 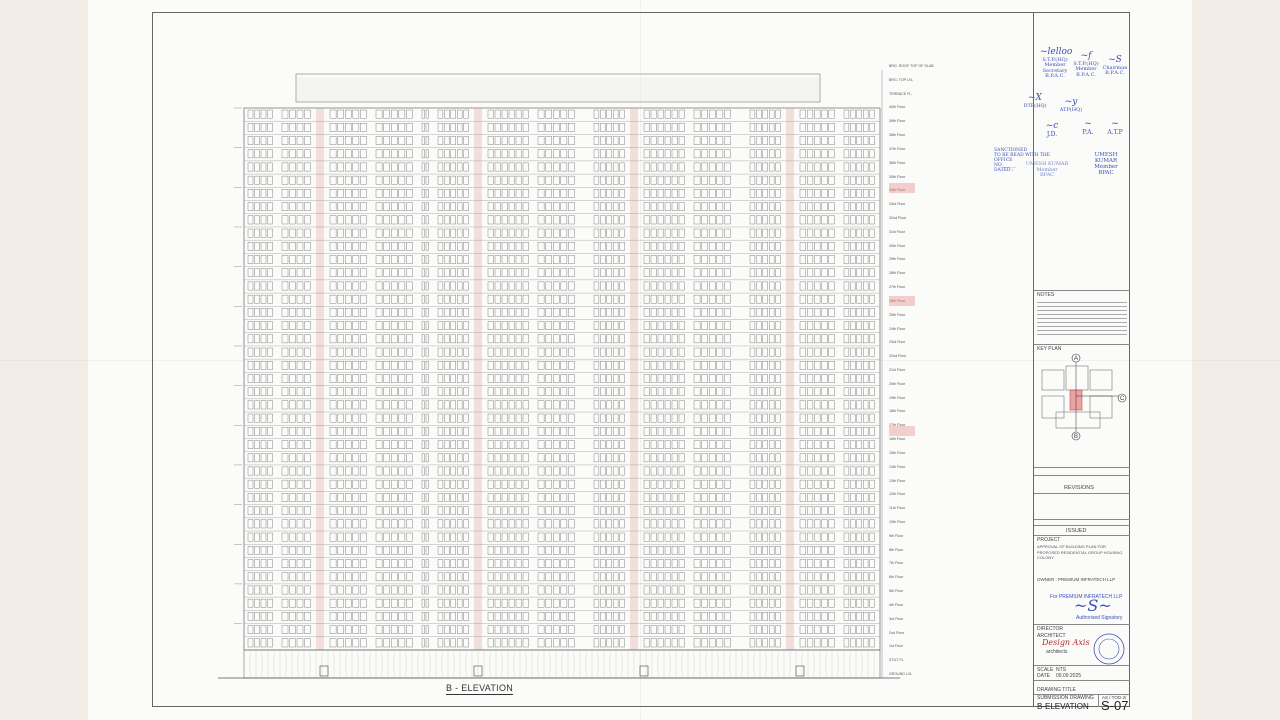 I want to click on level-marker: 28th Floor, so click(x=897, y=273).